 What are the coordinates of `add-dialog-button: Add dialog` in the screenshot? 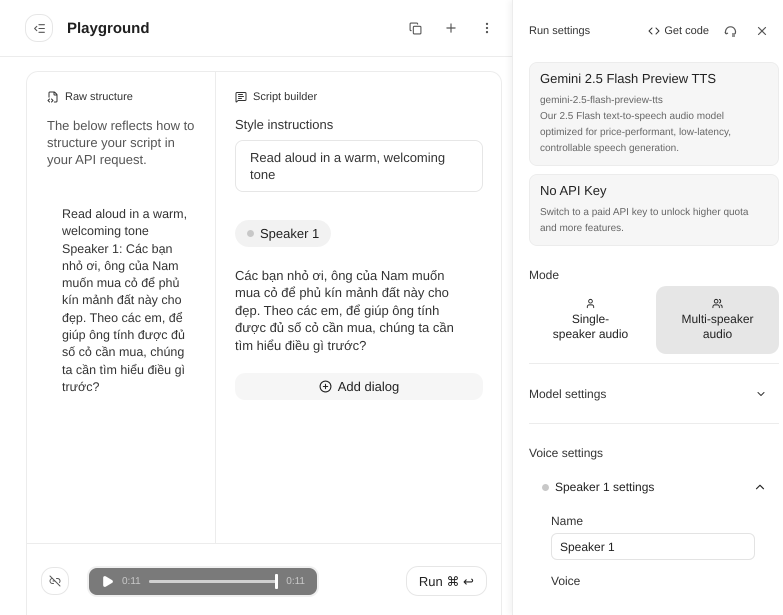 It's located at (359, 386).